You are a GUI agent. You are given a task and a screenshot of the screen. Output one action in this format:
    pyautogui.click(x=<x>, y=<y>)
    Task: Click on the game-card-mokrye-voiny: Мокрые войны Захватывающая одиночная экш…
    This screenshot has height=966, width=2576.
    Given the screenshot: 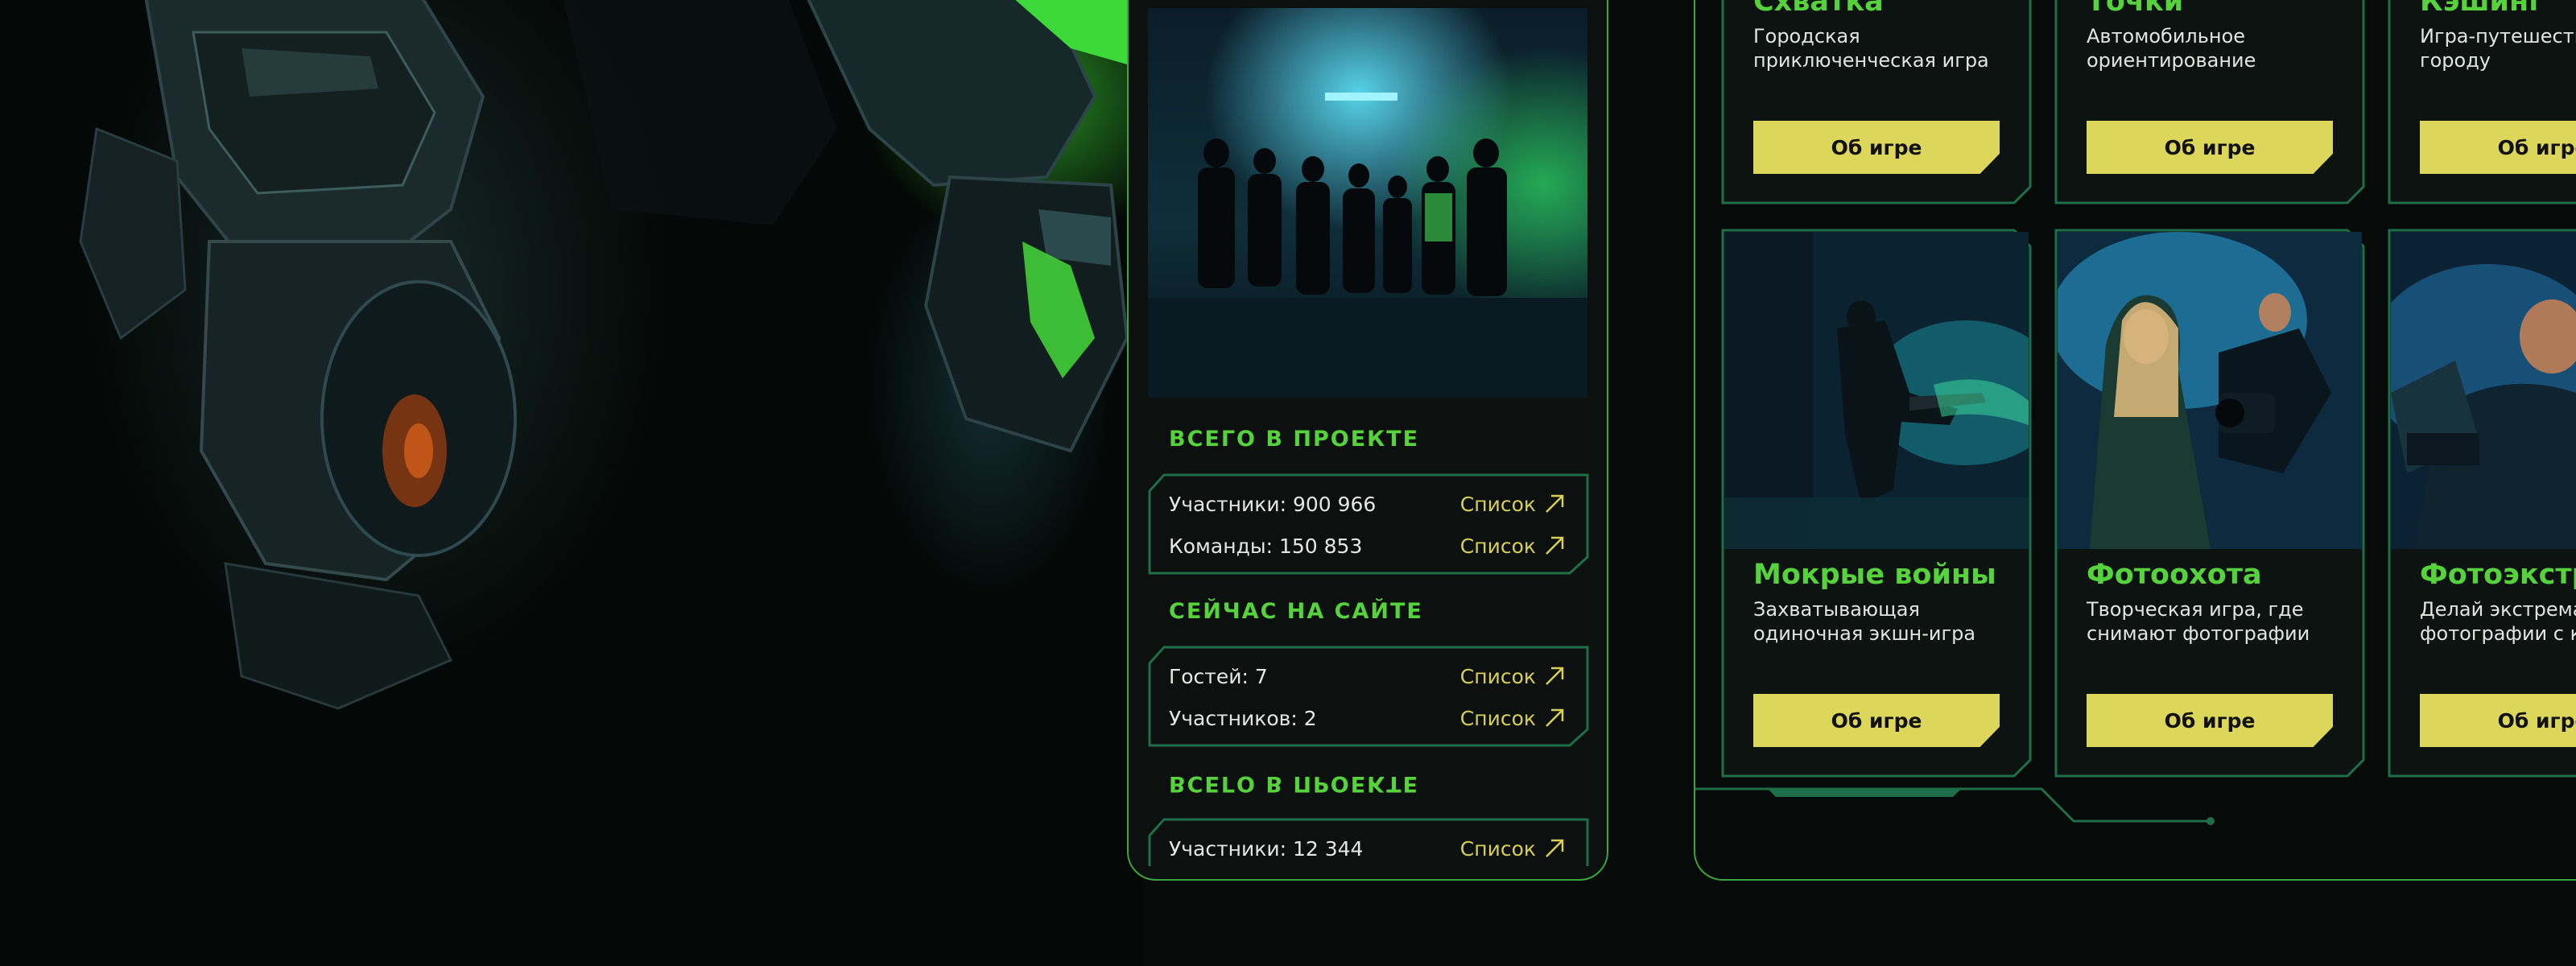 What is the action you would take?
    pyautogui.click(x=1876, y=504)
    